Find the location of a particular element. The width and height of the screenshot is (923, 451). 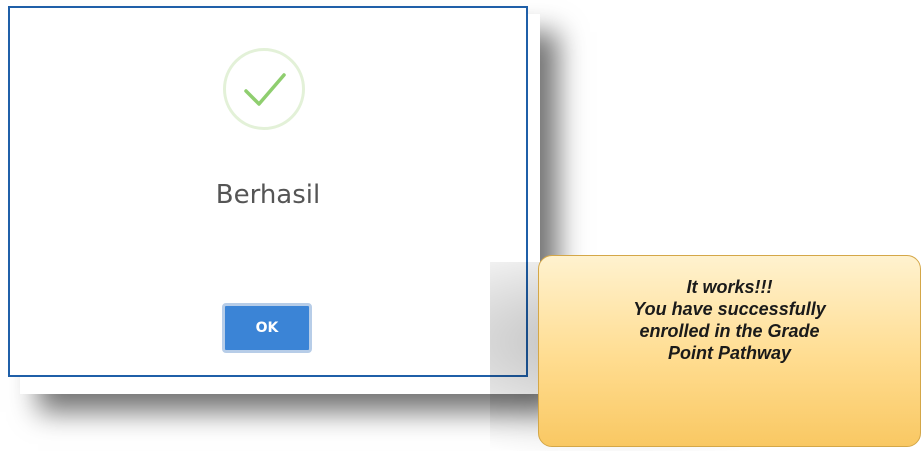

success-icon-circle is located at coordinates (264, 89).